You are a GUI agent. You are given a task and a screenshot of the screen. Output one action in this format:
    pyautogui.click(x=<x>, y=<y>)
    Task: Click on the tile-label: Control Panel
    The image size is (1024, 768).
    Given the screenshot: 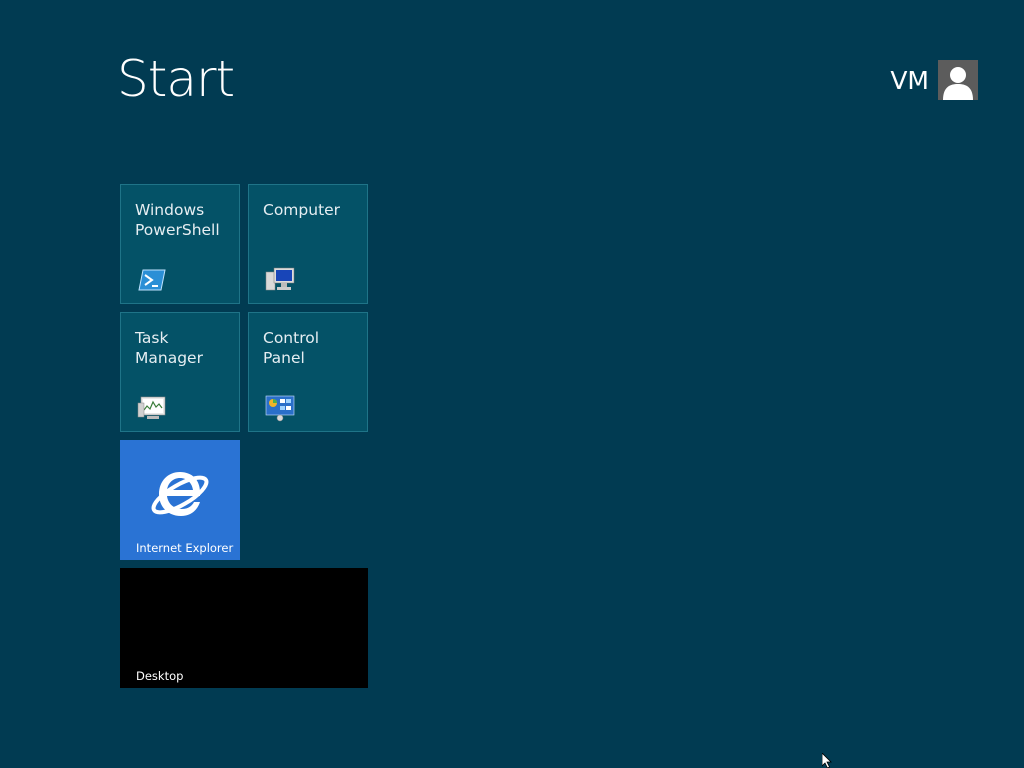 What is the action you would take?
    pyautogui.click(x=291, y=348)
    